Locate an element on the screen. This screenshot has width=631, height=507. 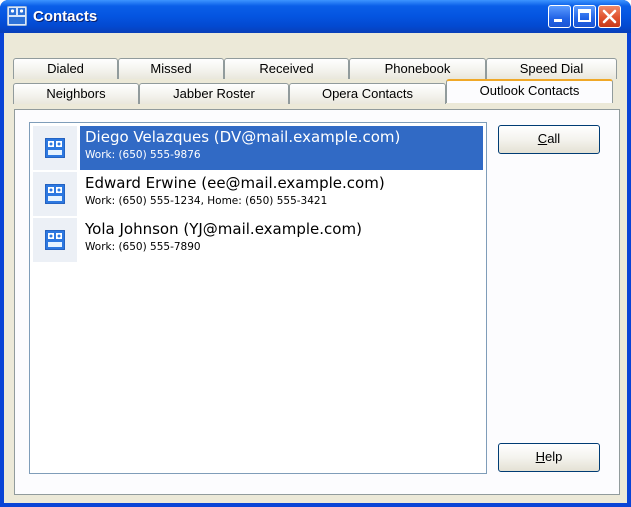
tab-label: Speed Dial is located at coordinates (551, 68).